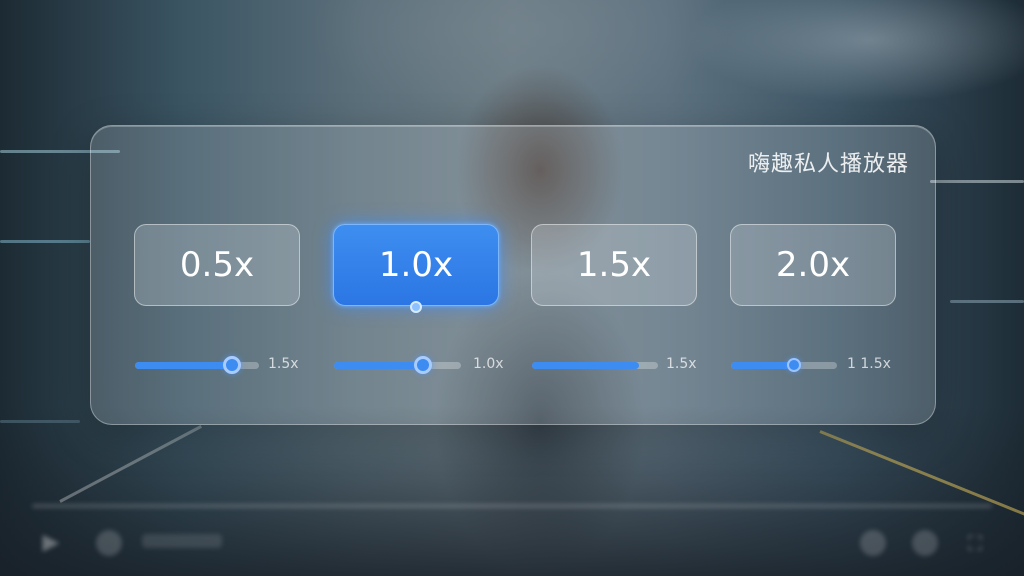 Image resolution: width=1024 pixels, height=576 pixels. I want to click on speed-button-0-5x: 0.5x, so click(217, 265).